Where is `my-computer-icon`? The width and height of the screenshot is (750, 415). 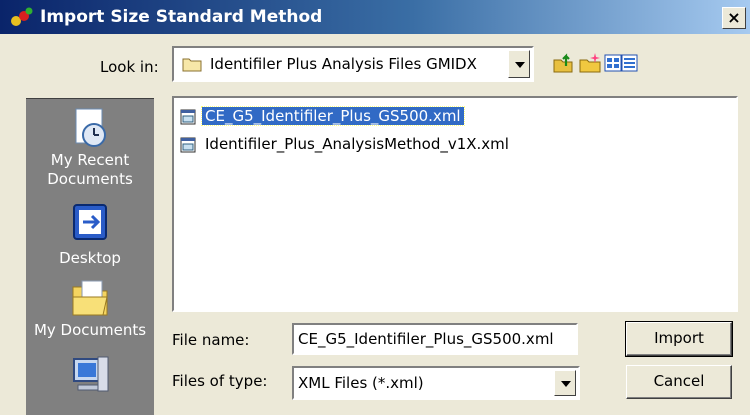 my-computer-icon is located at coordinates (91, 374).